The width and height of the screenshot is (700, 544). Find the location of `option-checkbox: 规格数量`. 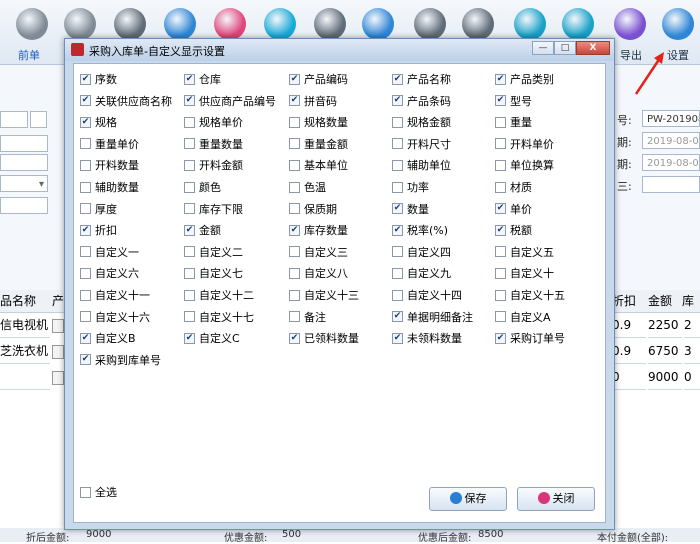

option-checkbox: 规格数量 is located at coordinates (318, 123).